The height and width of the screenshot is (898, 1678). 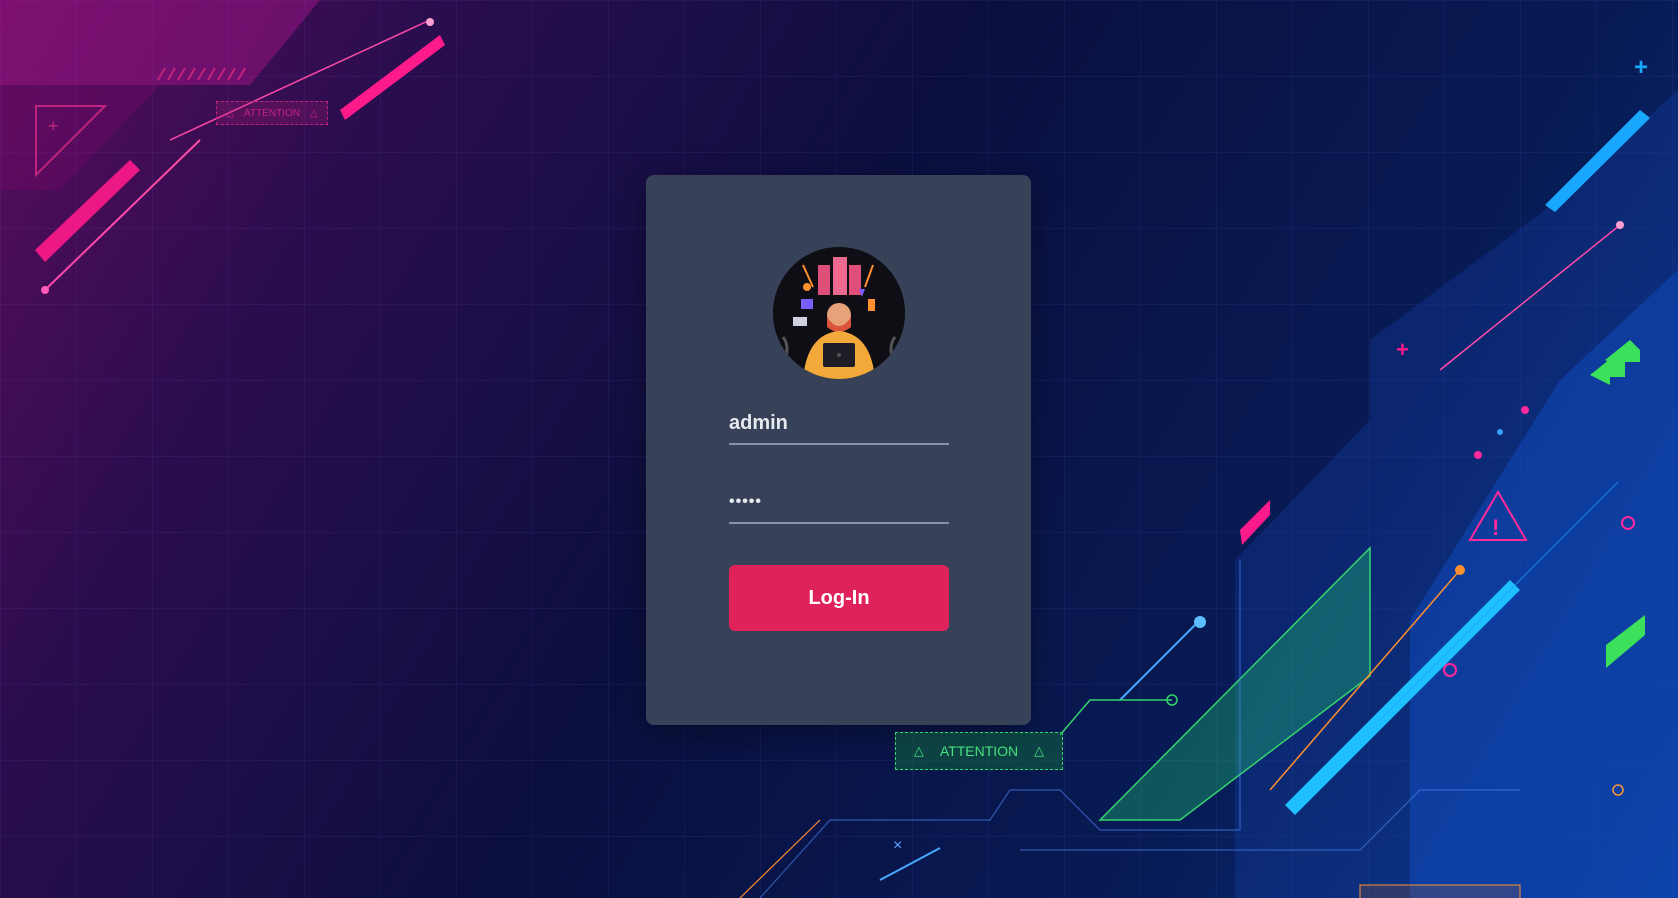 I want to click on attention-badge: △ ATTENTION △, so click(x=979, y=751).